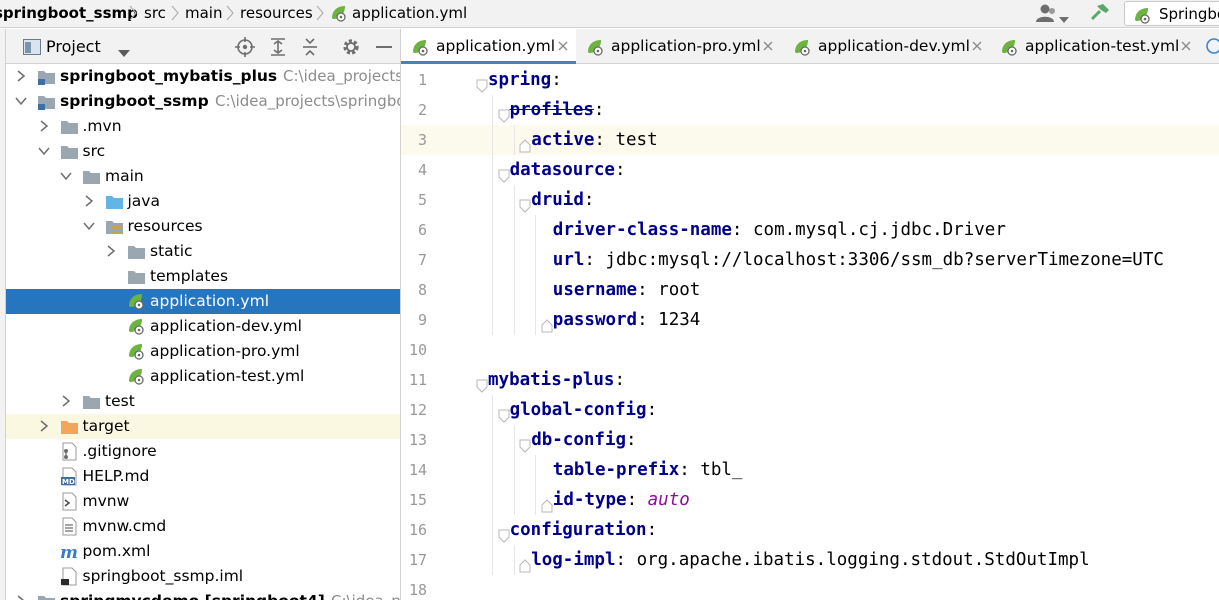 The width and height of the screenshot is (1219, 600). I want to click on view-dropdown-icon, so click(124, 53).